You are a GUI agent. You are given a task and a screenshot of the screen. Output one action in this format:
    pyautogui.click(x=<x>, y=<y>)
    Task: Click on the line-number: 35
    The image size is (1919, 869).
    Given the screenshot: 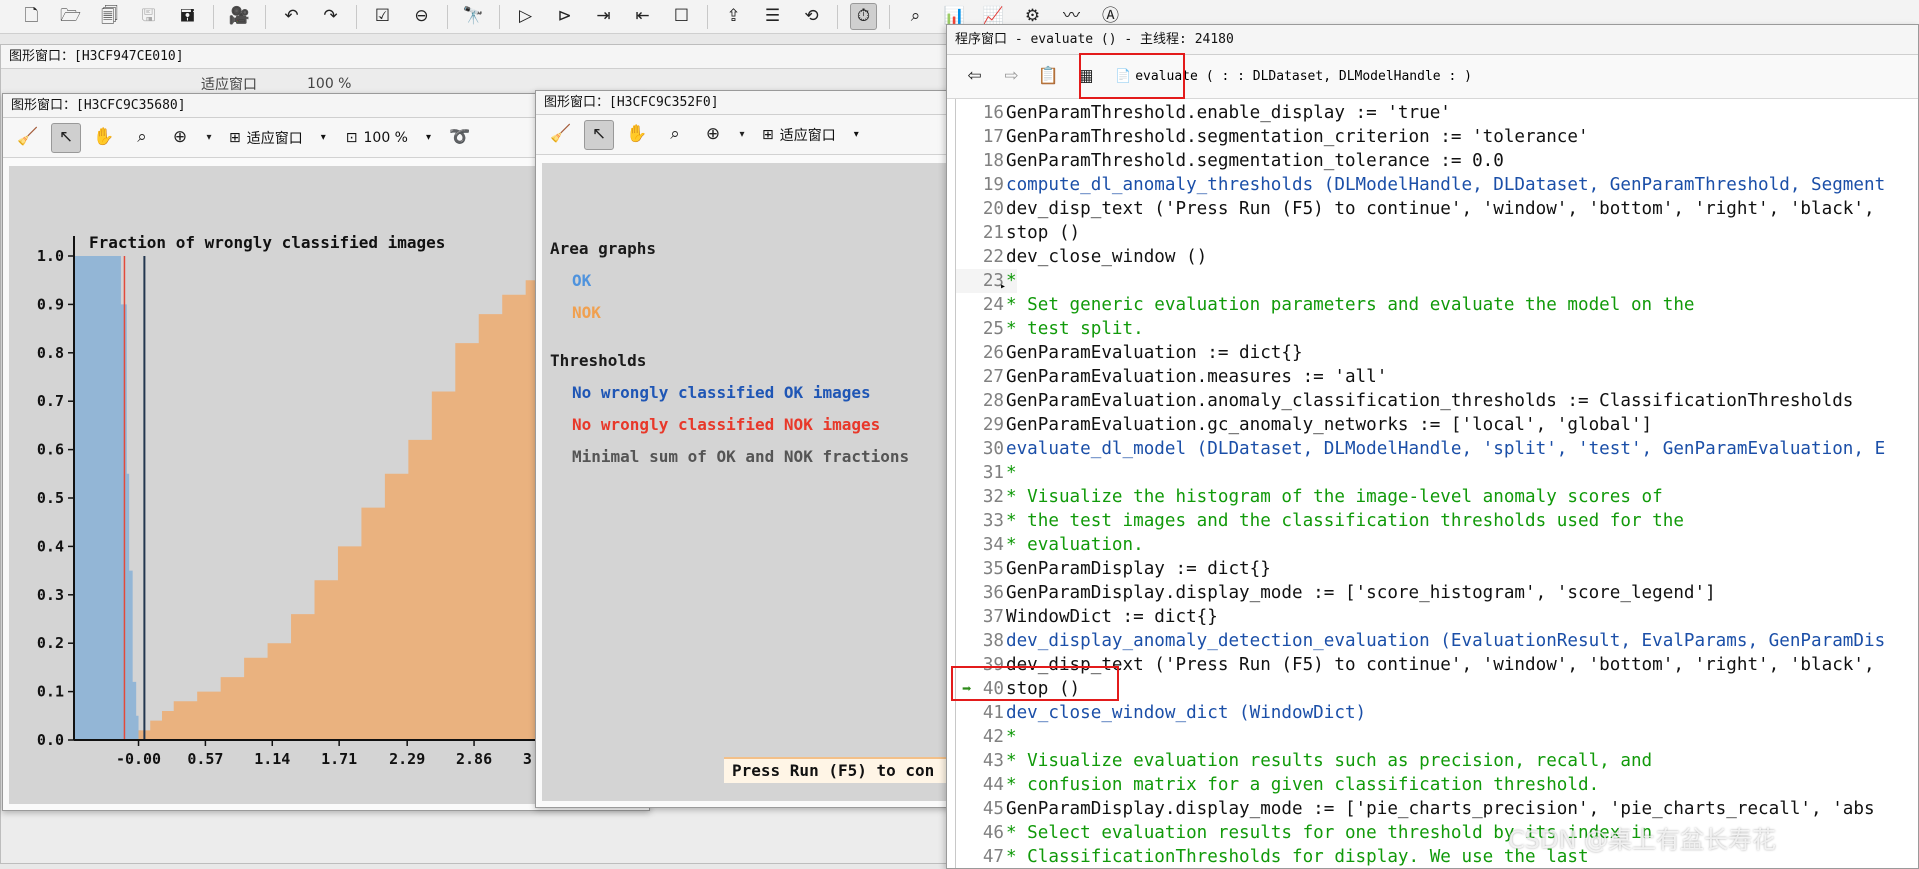 What is the action you would take?
    pyautogui.click(x=981, y=569)
    